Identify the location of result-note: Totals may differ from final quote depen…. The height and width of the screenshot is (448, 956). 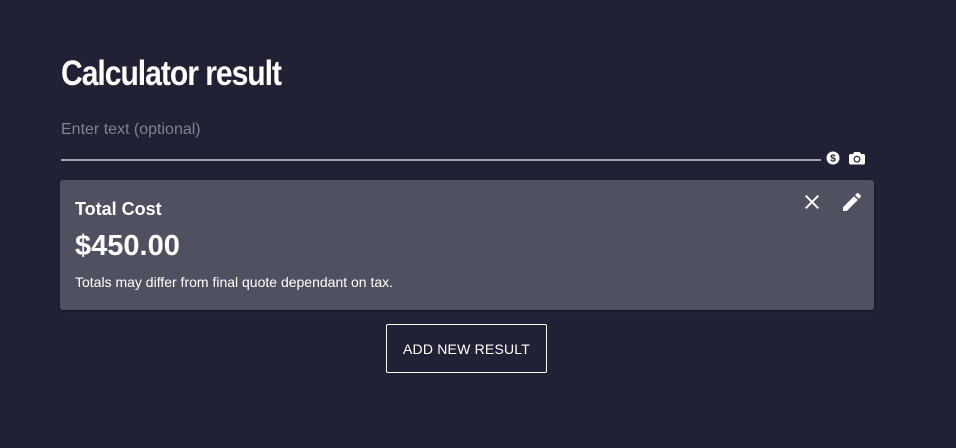
(234, 282).